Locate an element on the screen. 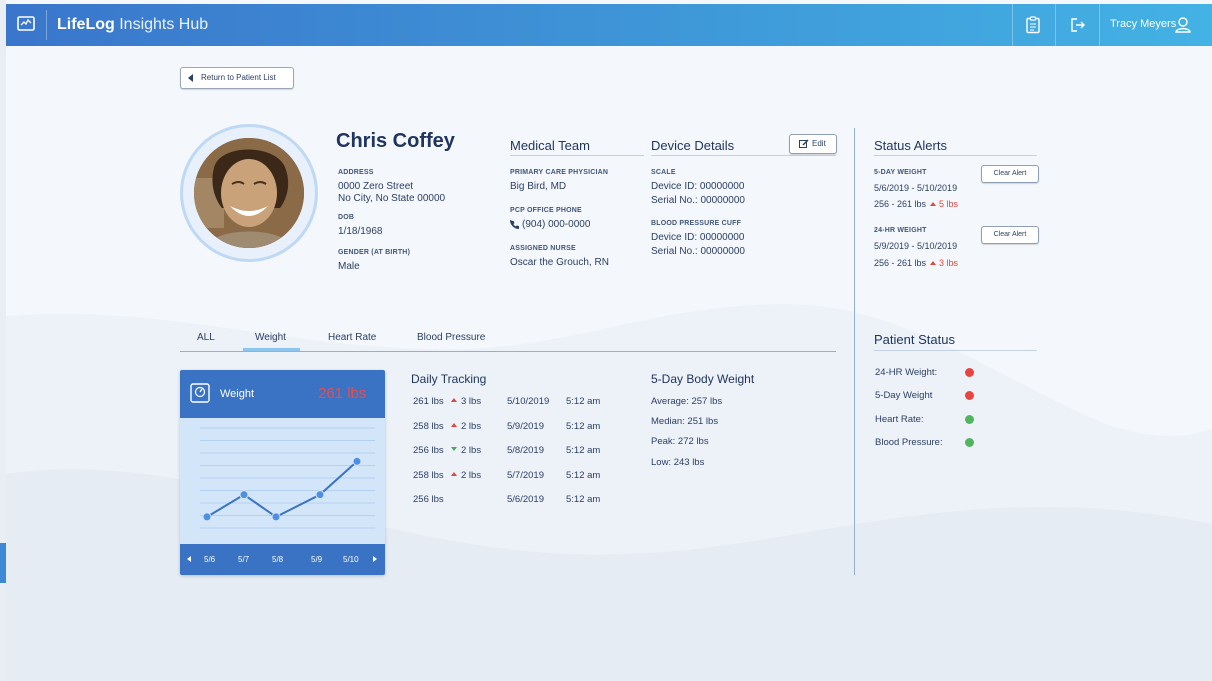 This screenshot has height=681, width=1212. status-alerts-title: Status Alerts is located at coordinates (910, 145).